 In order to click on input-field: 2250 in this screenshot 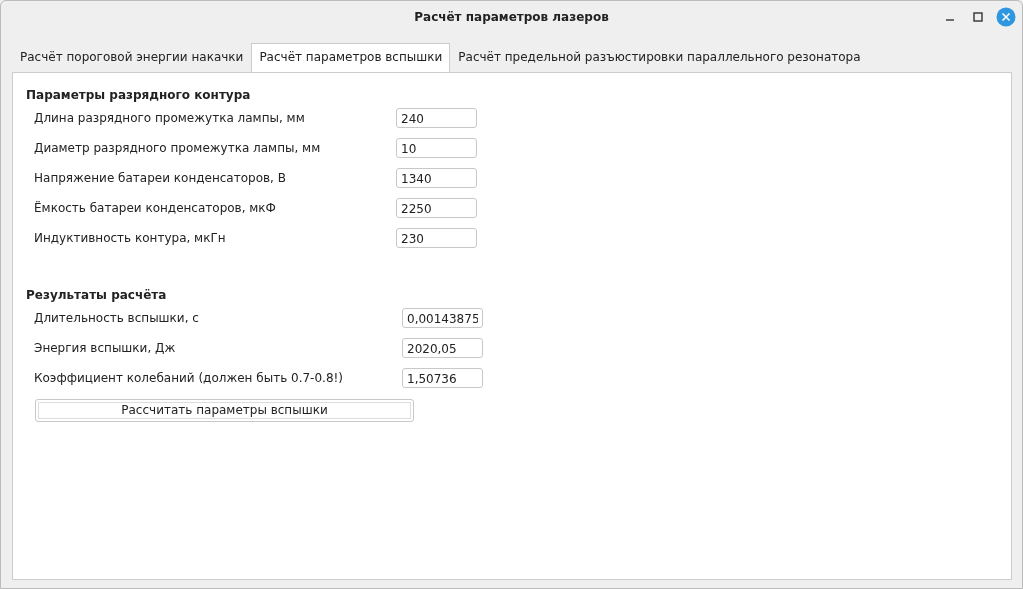, I will do `click(436, 208)`.